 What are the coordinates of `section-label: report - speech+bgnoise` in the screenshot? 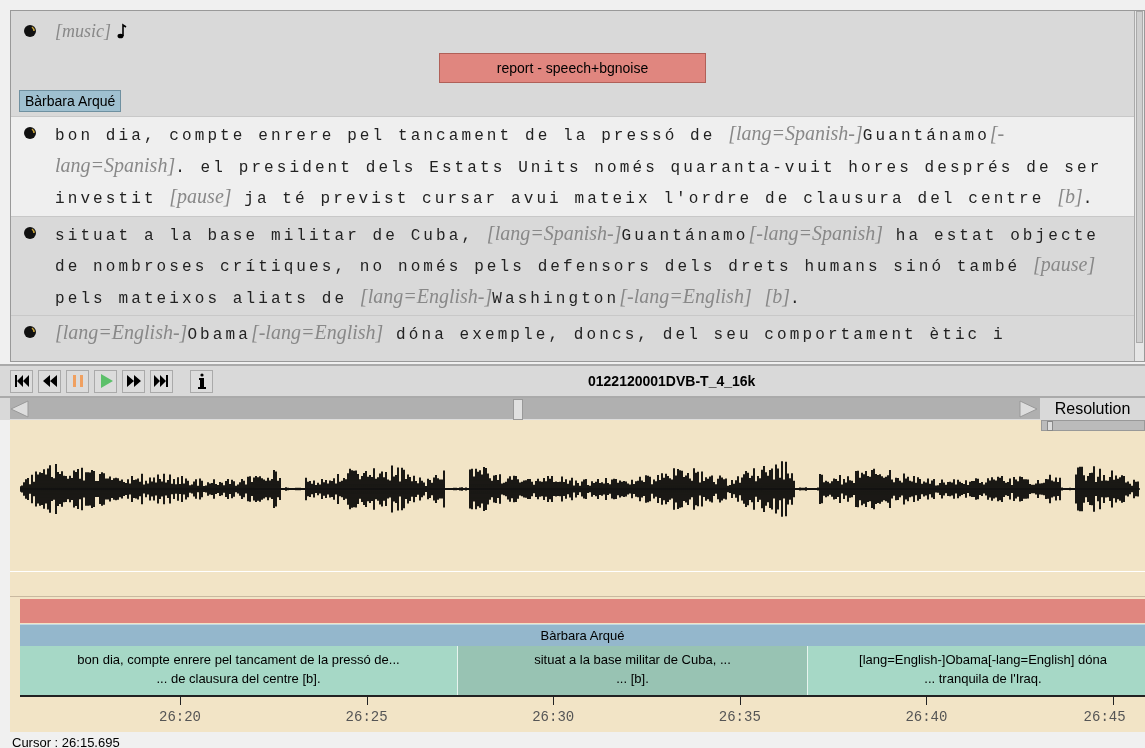 It's located at (572, 68).